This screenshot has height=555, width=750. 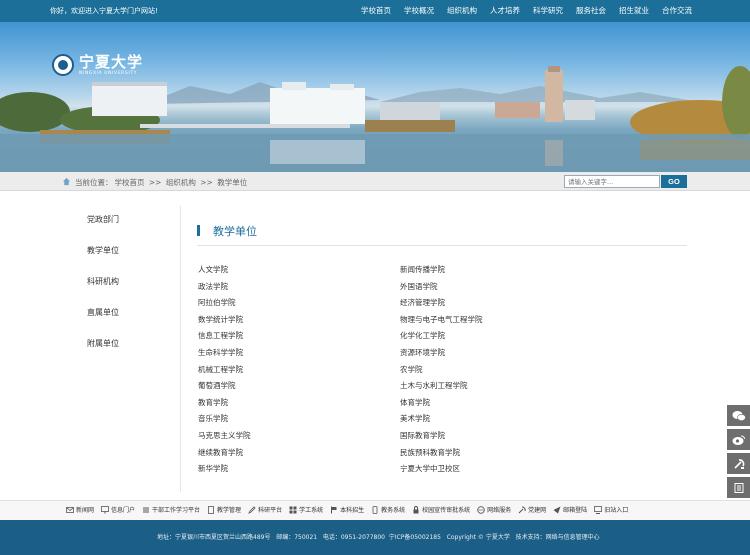 What do you see at coordinates (155, 182) in the screenshot?
I see `breadcrumb-sep: >>` at bounding box center [155, 182].